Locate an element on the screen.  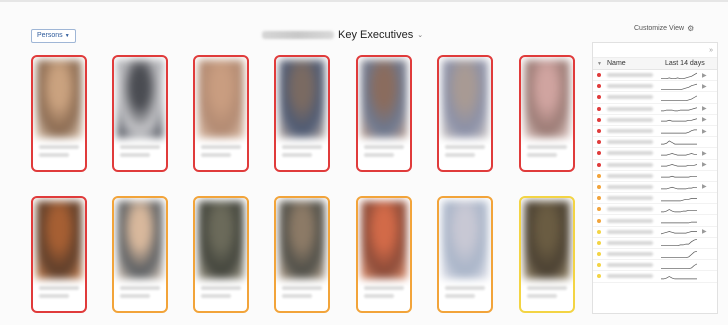
gear-icon: ⚙ is located at coordinates (691, 28).